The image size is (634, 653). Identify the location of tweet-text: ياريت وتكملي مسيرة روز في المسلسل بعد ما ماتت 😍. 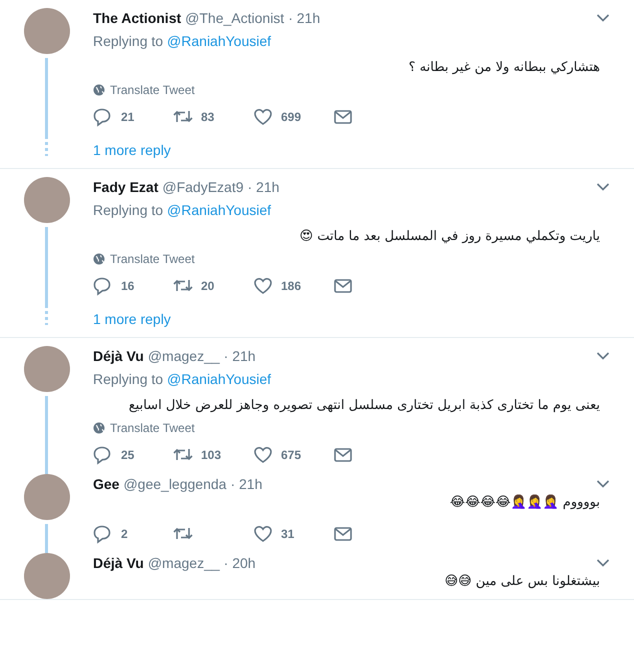
(449, 237).